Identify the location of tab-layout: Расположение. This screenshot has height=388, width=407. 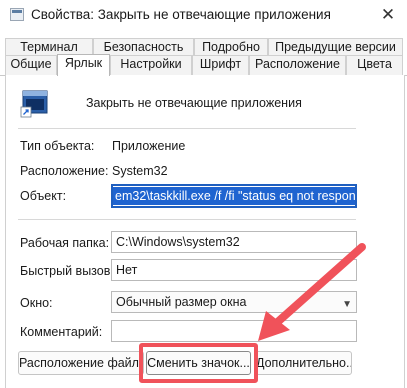
(297, 65).